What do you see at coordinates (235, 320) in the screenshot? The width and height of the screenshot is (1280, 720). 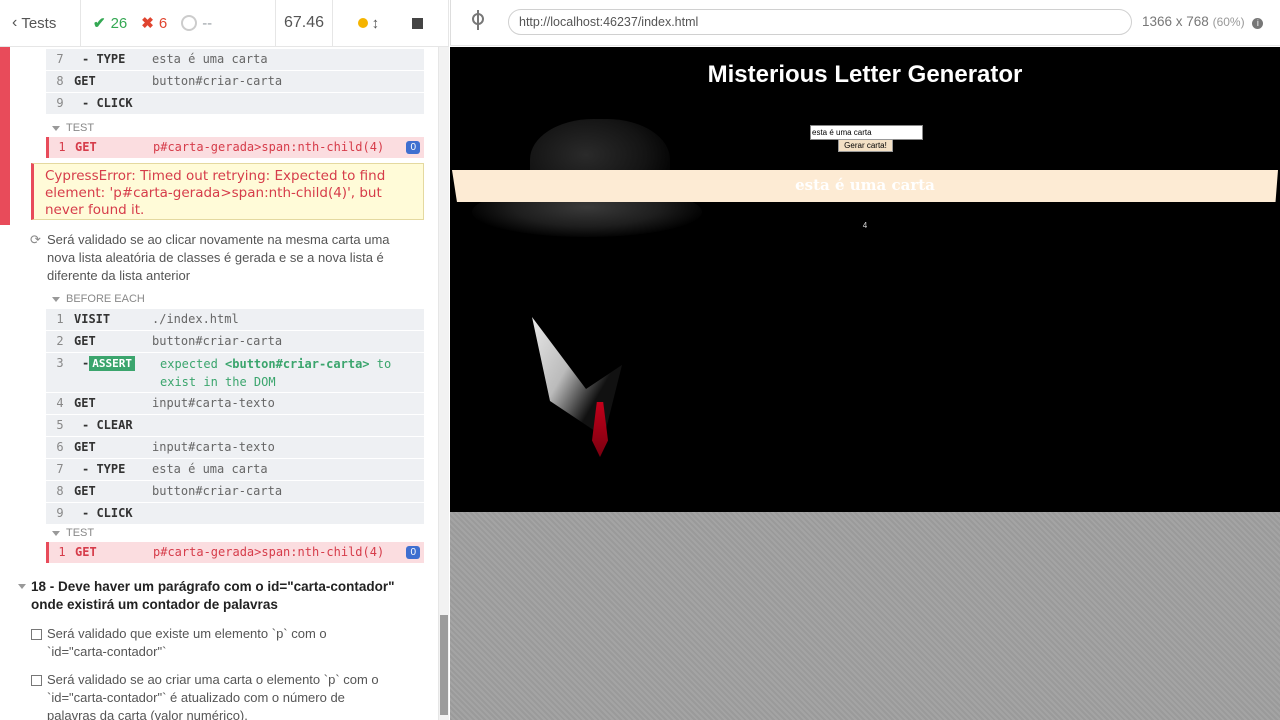 I see `command-row: 1 VISIT ./index.html` at bounding box center [235, 320].